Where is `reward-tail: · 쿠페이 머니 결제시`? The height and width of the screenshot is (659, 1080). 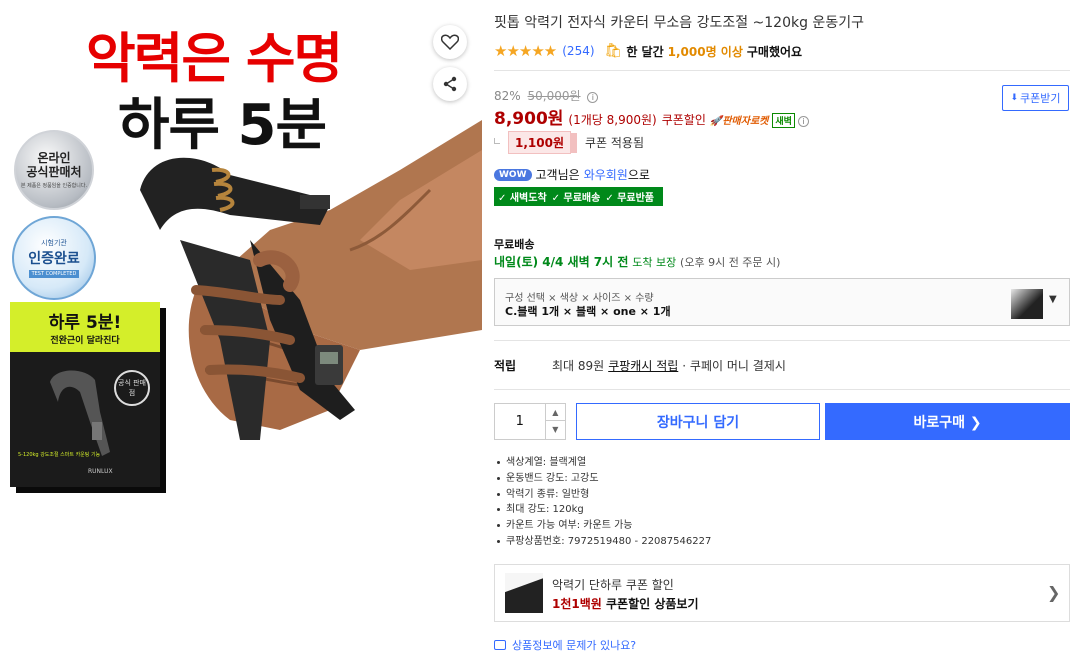 reward-tail: · 쿠페이 머니 결제시 is located at coordinates (734, 366).